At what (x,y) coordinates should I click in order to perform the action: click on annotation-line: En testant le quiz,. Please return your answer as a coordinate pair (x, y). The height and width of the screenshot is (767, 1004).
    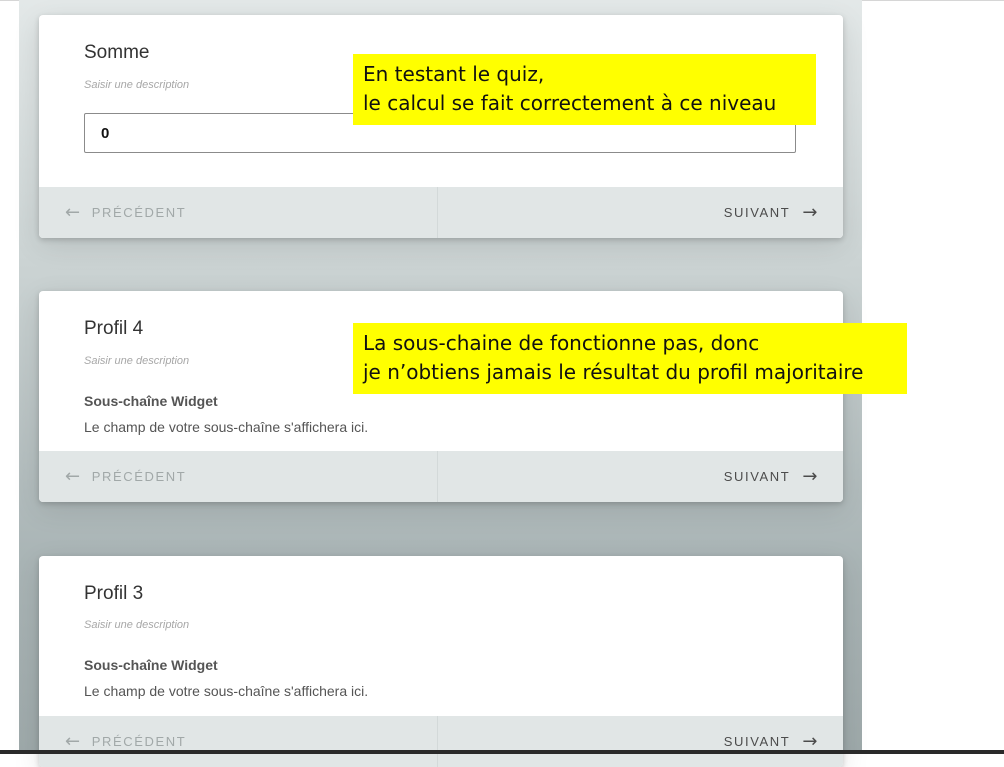
    Looking at the image, I should click on (454, 74).